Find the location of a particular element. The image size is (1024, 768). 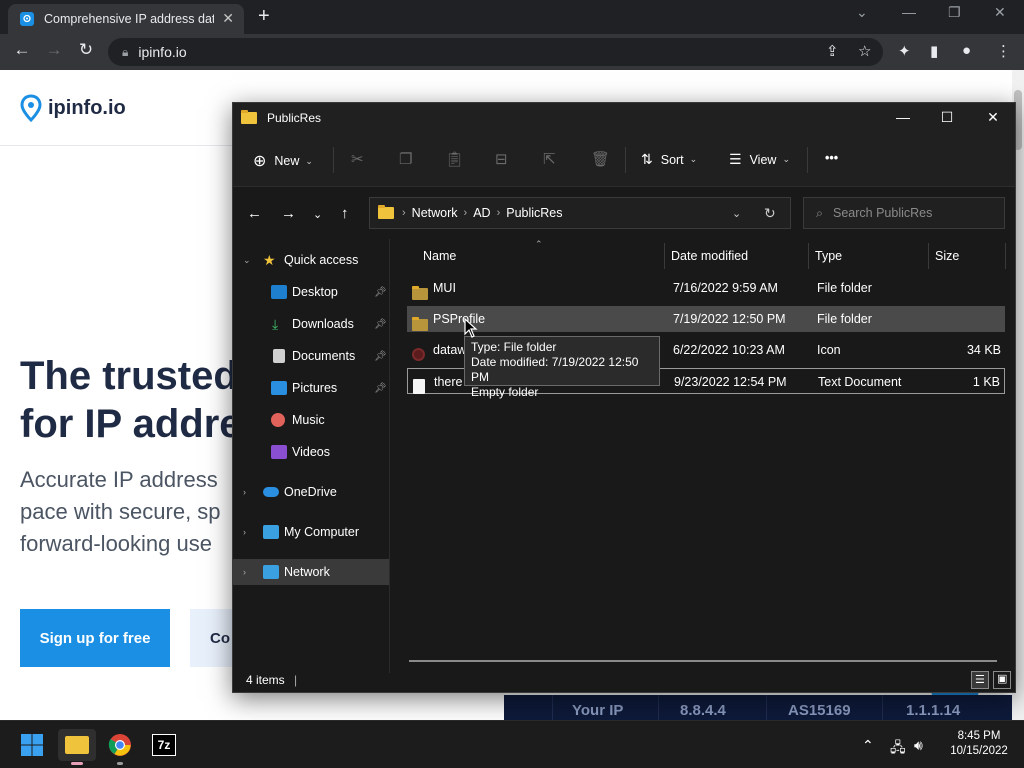

address-bar: 🔒︎ ipinfo.io is located at coordinates (495, 52).